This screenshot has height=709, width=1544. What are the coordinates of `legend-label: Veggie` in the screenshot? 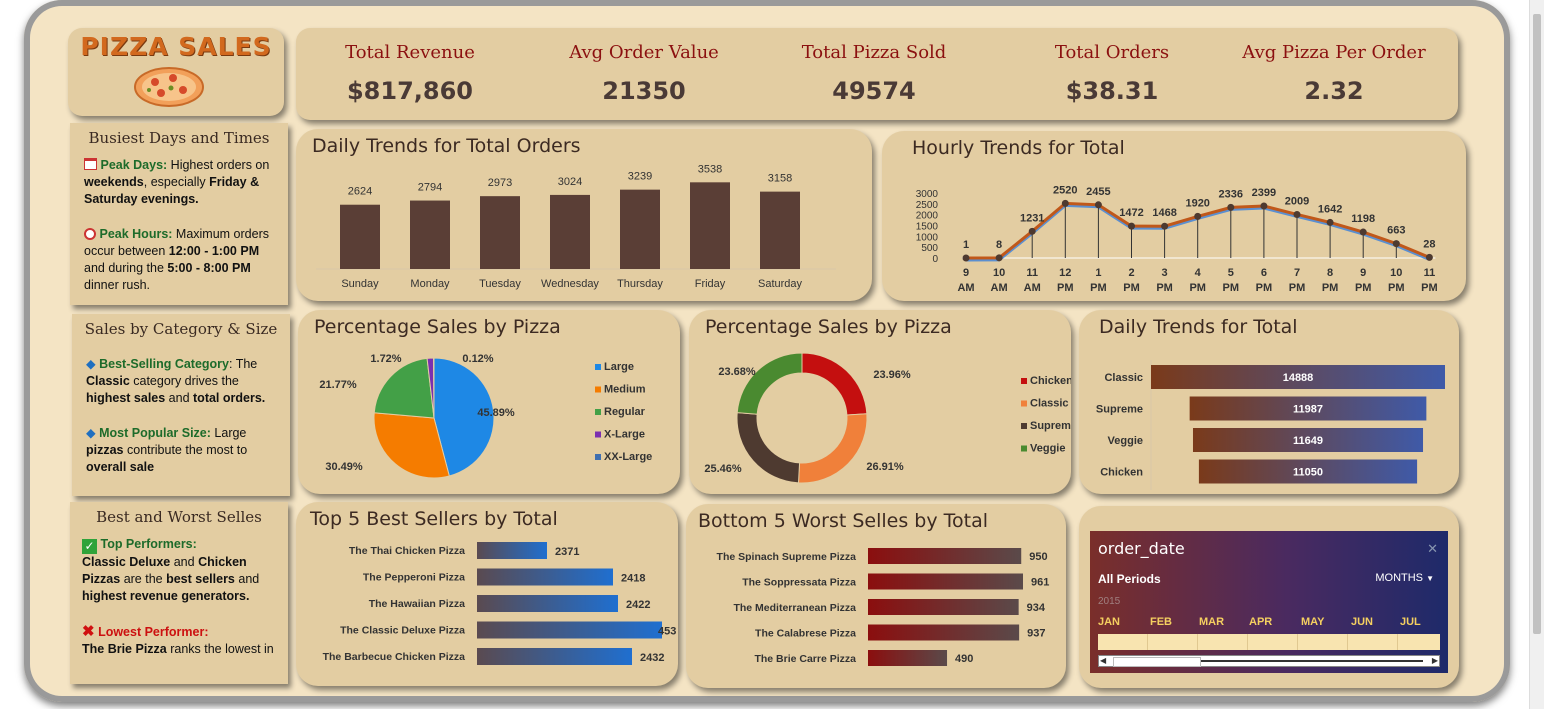 It's located at (1047, 449).